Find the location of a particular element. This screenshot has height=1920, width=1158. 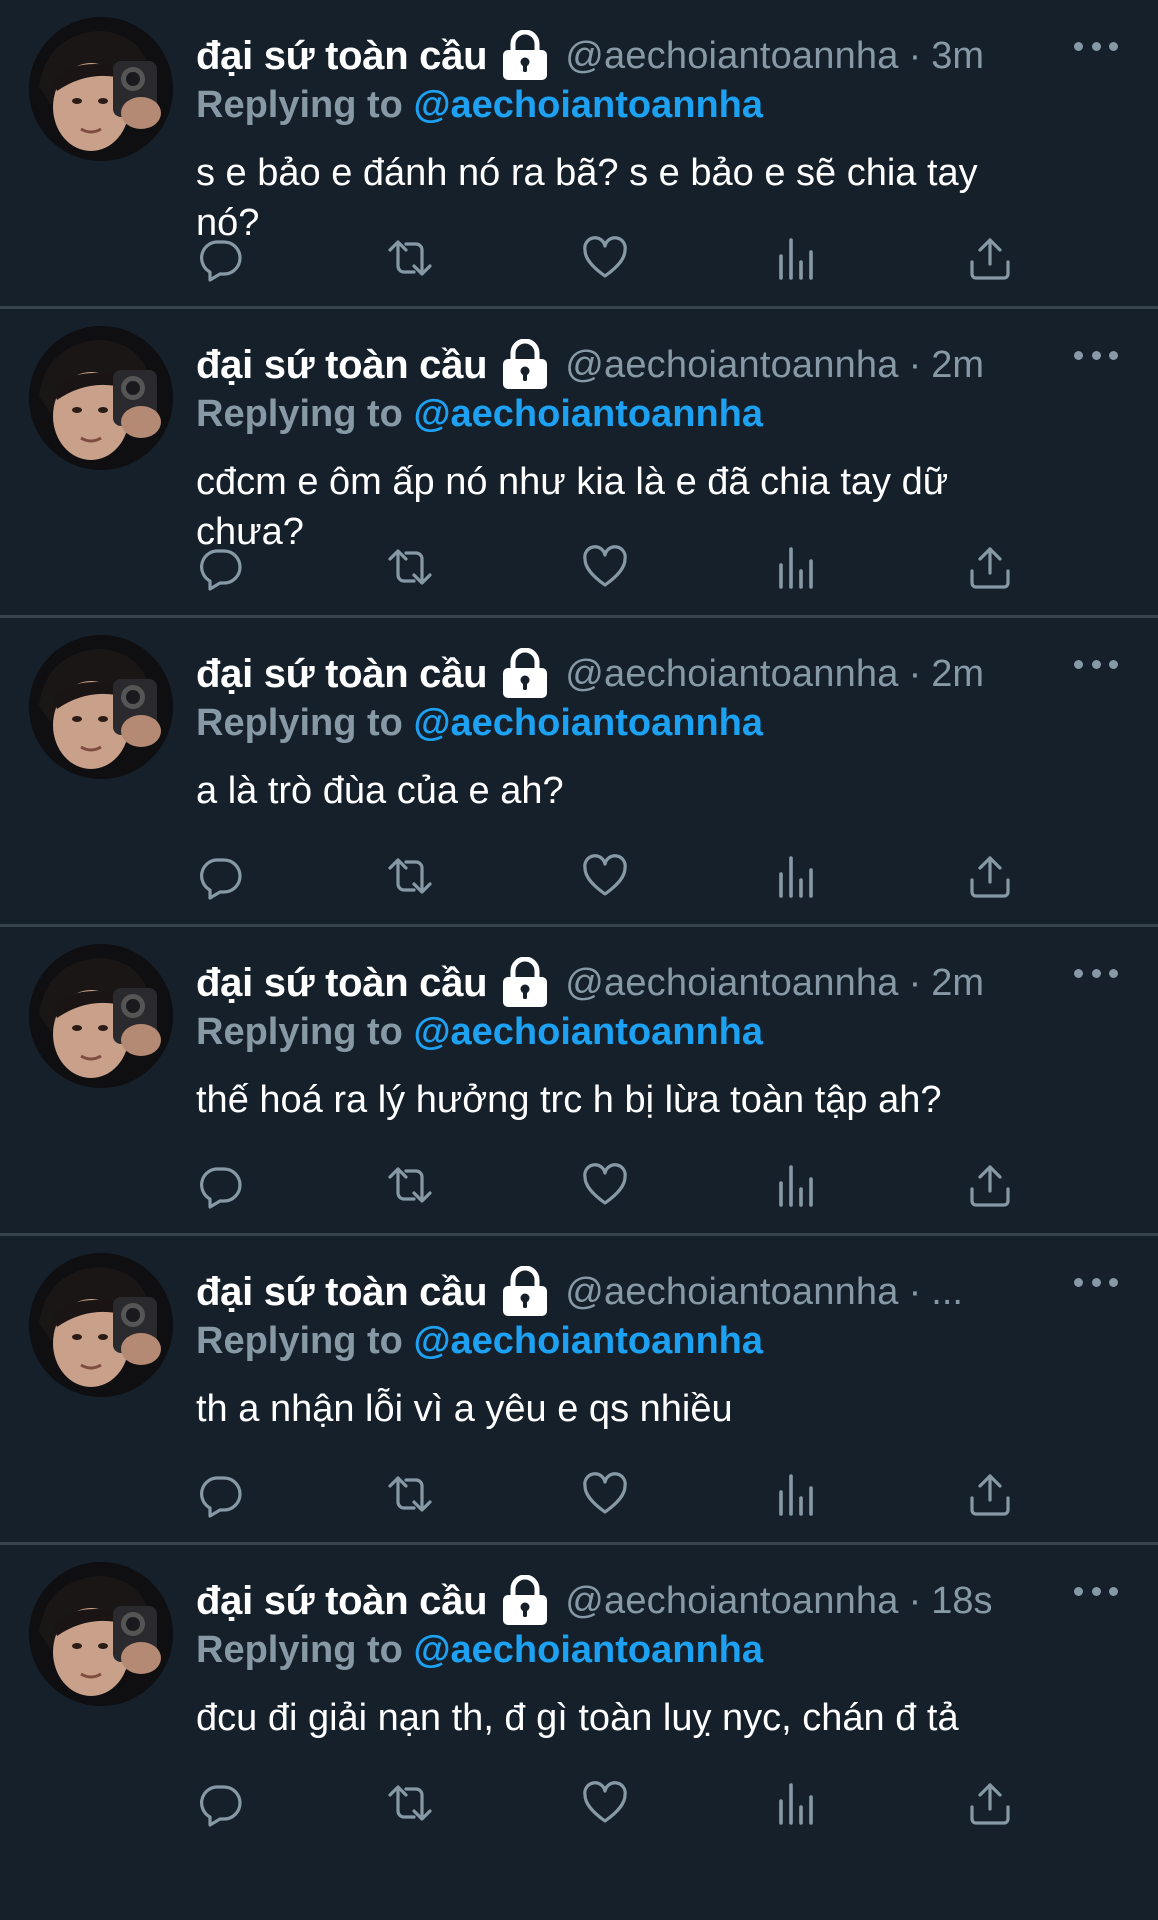

tweet-header: đại sứ toàn cầu @aechoiantoannha · 2m is located at coordinates (627, 365).